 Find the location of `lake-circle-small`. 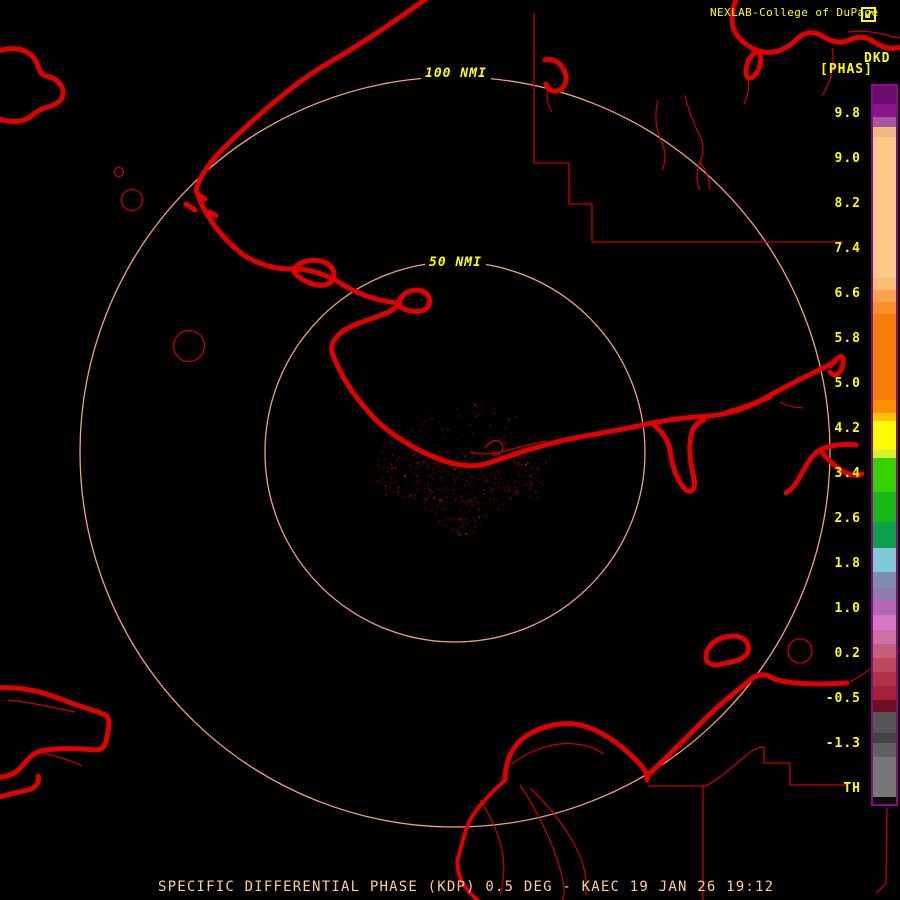

lake-circle-small is located at coordinates (119, 172).